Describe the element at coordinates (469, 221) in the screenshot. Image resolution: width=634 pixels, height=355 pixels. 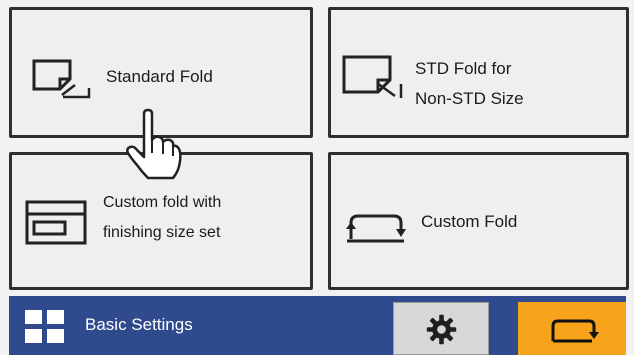
I see `custom-fold-label: Custom Fold` at that location.